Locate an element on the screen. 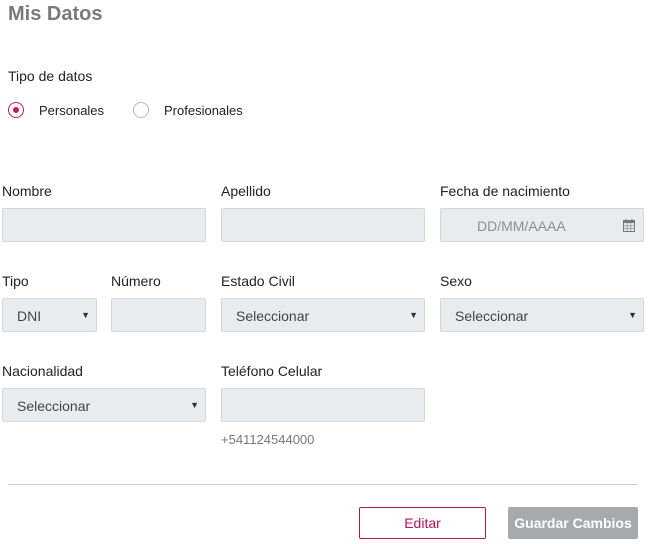  tipo-datos-label: Tipo de datos is located at coordinates (50, 76).